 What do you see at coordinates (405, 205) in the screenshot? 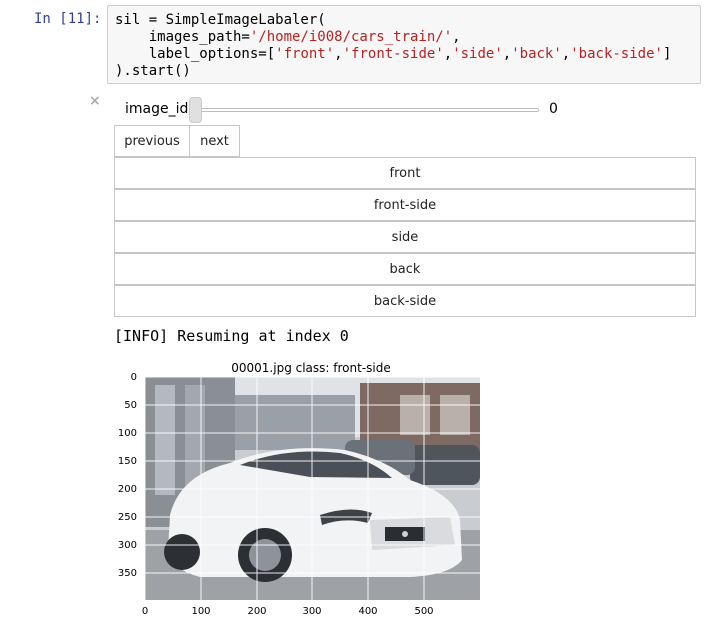
I see `label-button-front-side: front-side` at bounding box center [405, 205].